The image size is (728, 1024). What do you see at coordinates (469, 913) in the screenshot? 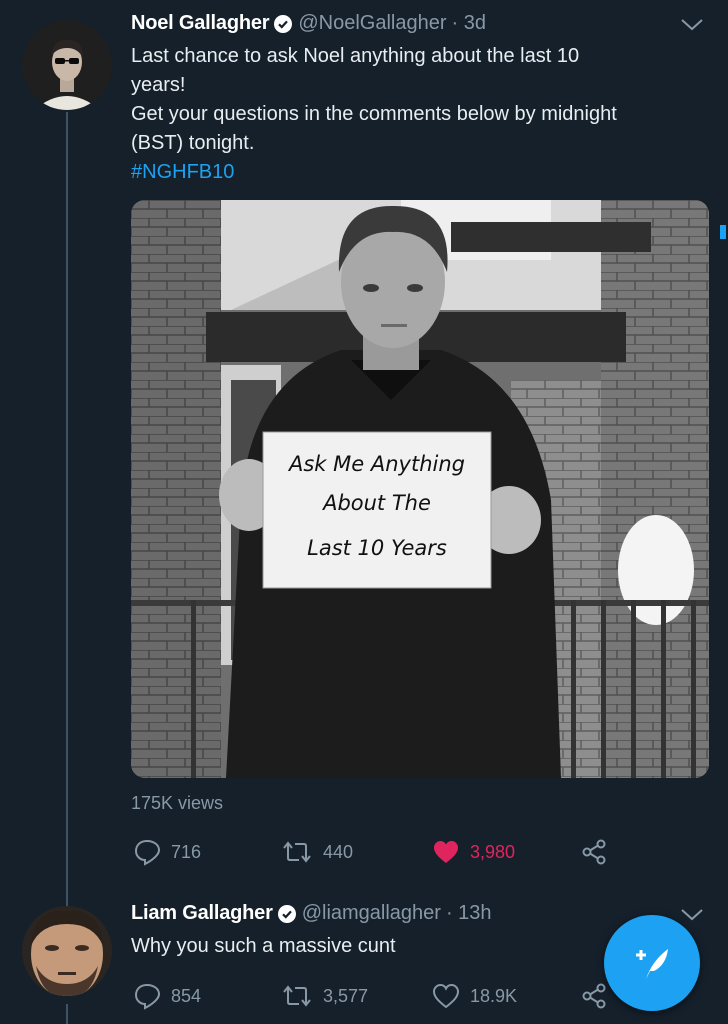
I see `timestamp: · 13h` at bounding box center [469, 913].